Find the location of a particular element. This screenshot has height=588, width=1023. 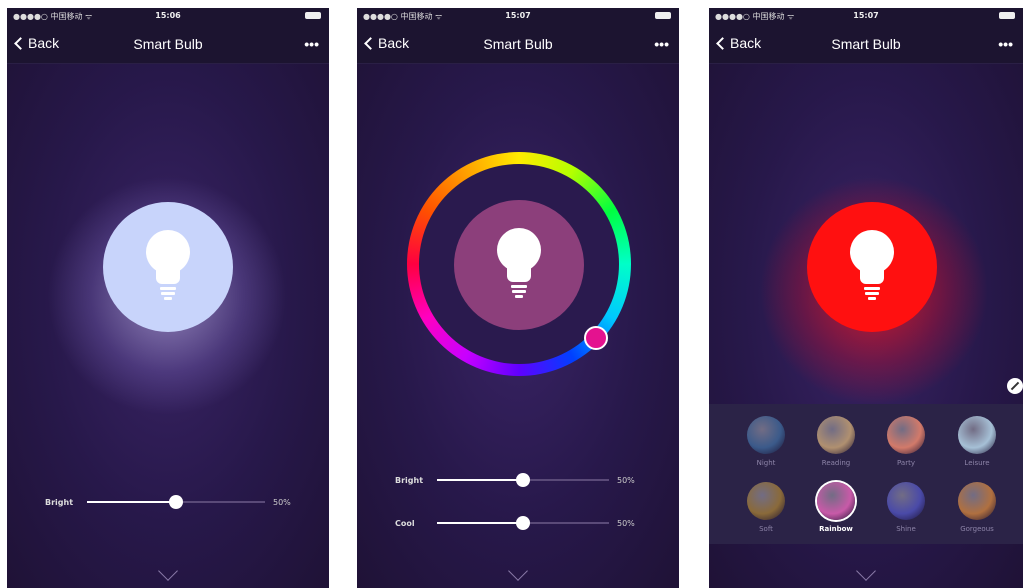

clock: 15:06 is located at coordinates (168, 15).